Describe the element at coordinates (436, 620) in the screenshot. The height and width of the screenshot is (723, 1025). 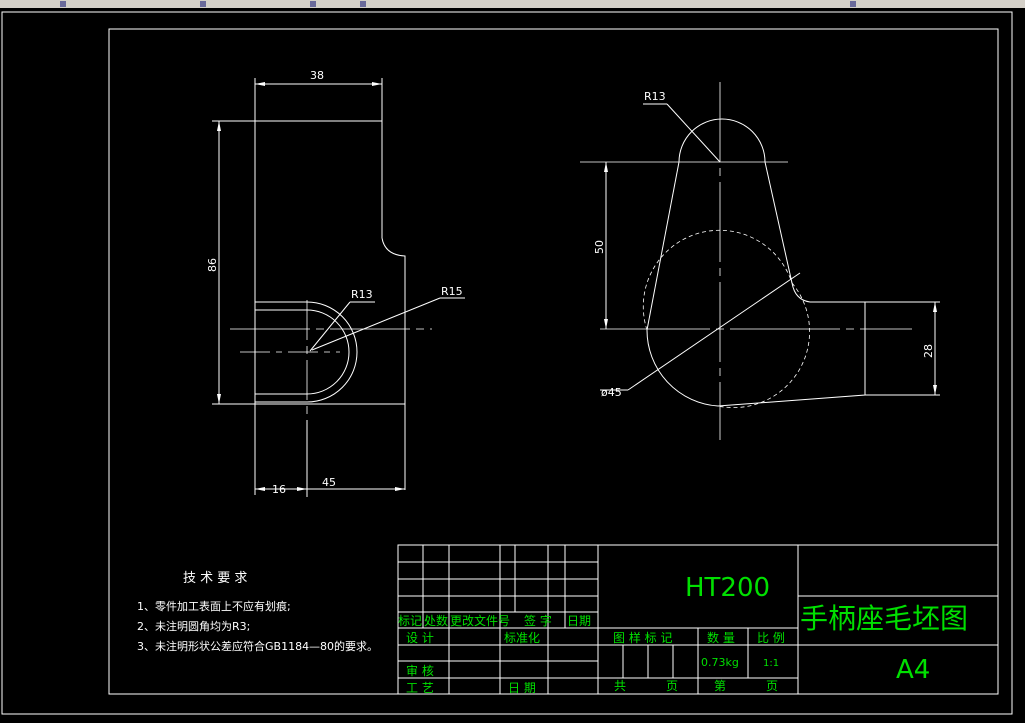
I see `tb-rev-h-count: 处数` at that location.